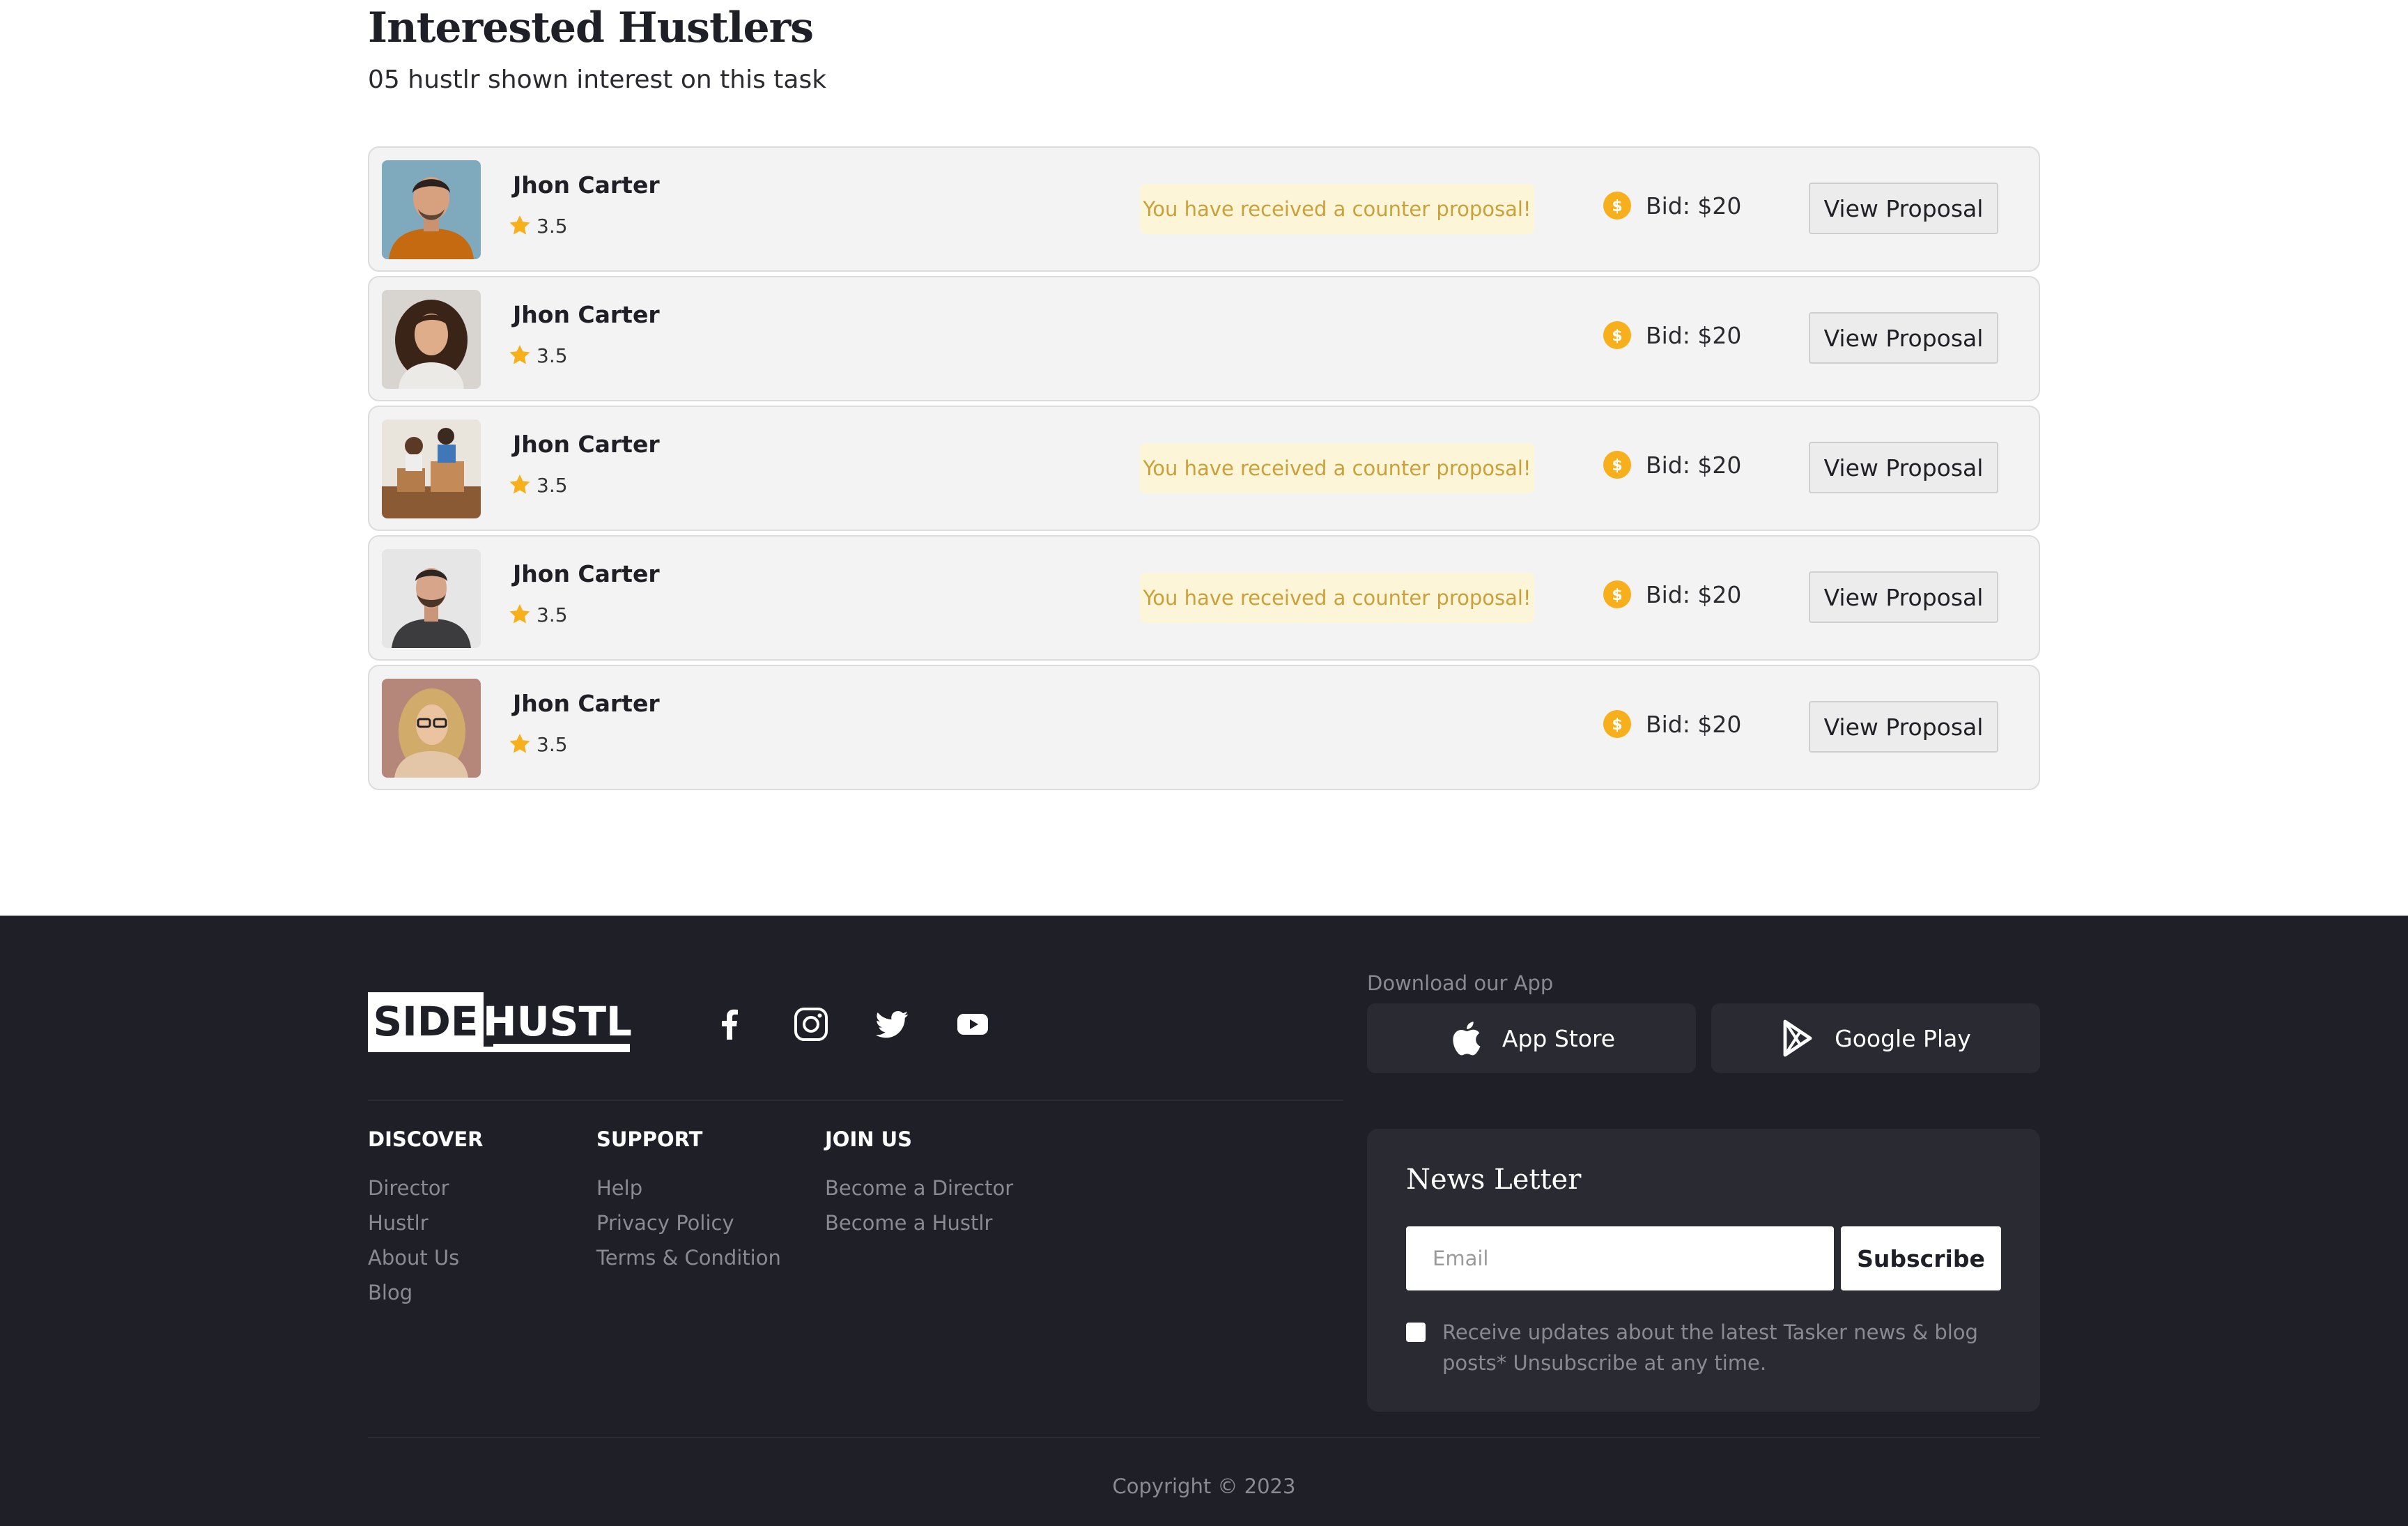 The height and width of the screenshot is (1526, 2408). I want to click on google-play-button: Google Play, so click(1876, 1038).